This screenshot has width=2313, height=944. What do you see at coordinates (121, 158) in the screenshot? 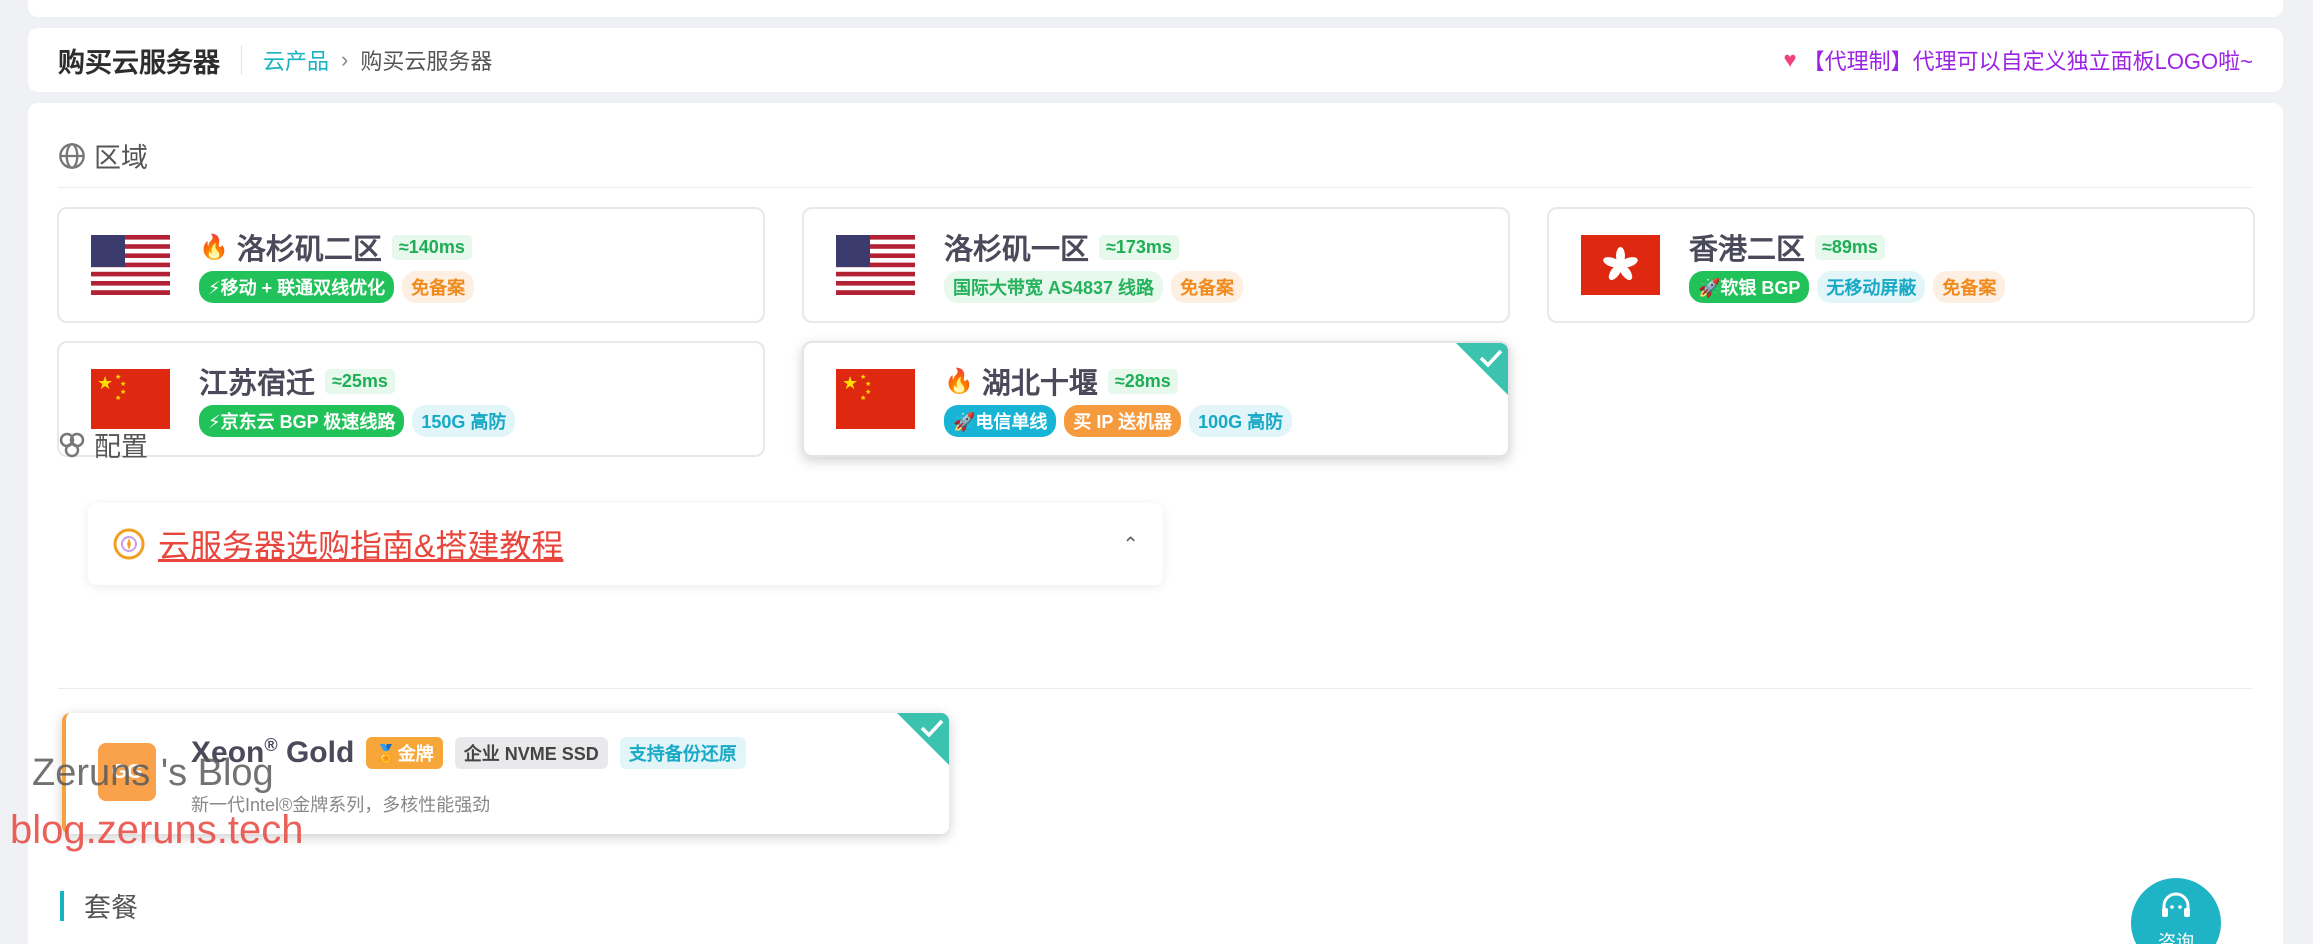
I see `region-section-title: 区域` at bounding box center [121, 158].